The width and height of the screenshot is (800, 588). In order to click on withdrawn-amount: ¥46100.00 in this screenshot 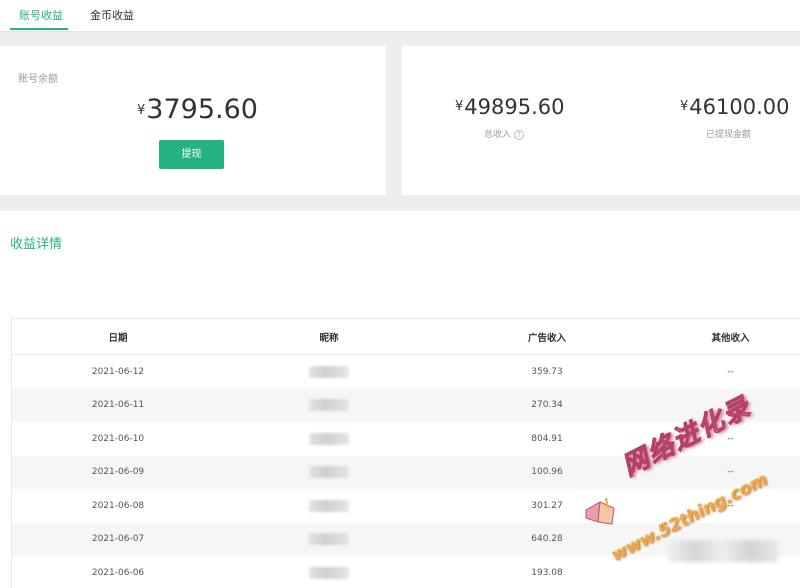, I will do `click(734, 107)`.